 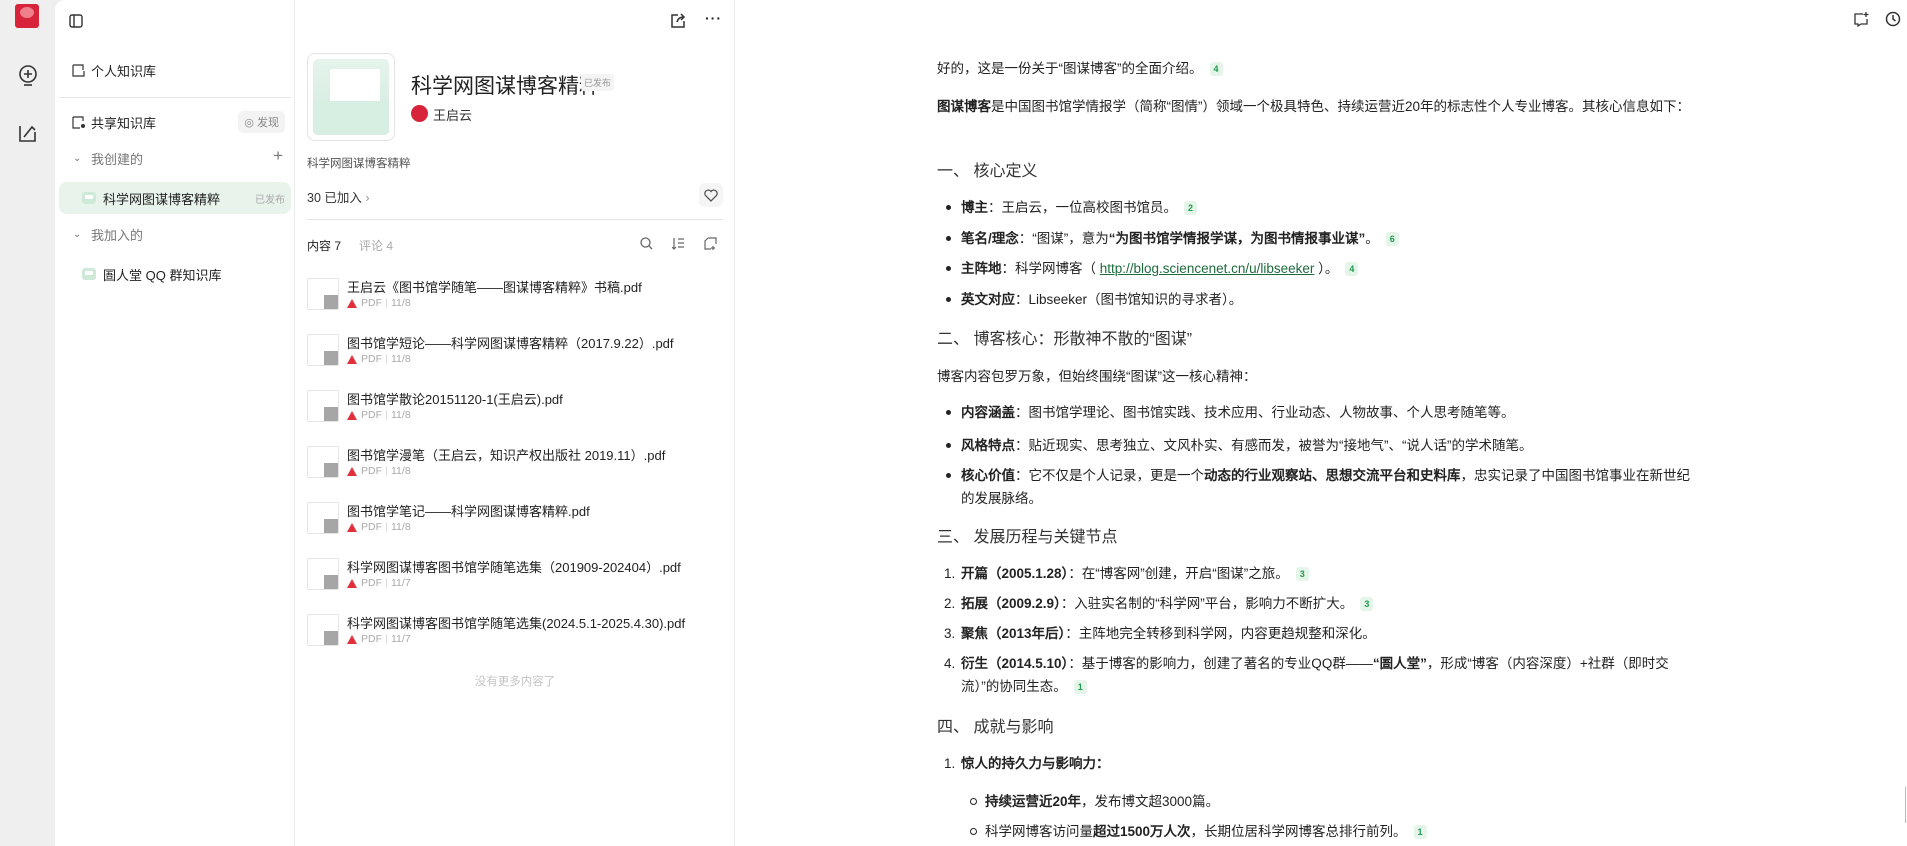 What do you see at coordinates (678, 243) in the screenshot?
I see `sort-icon` at bounding box center [678, 243].